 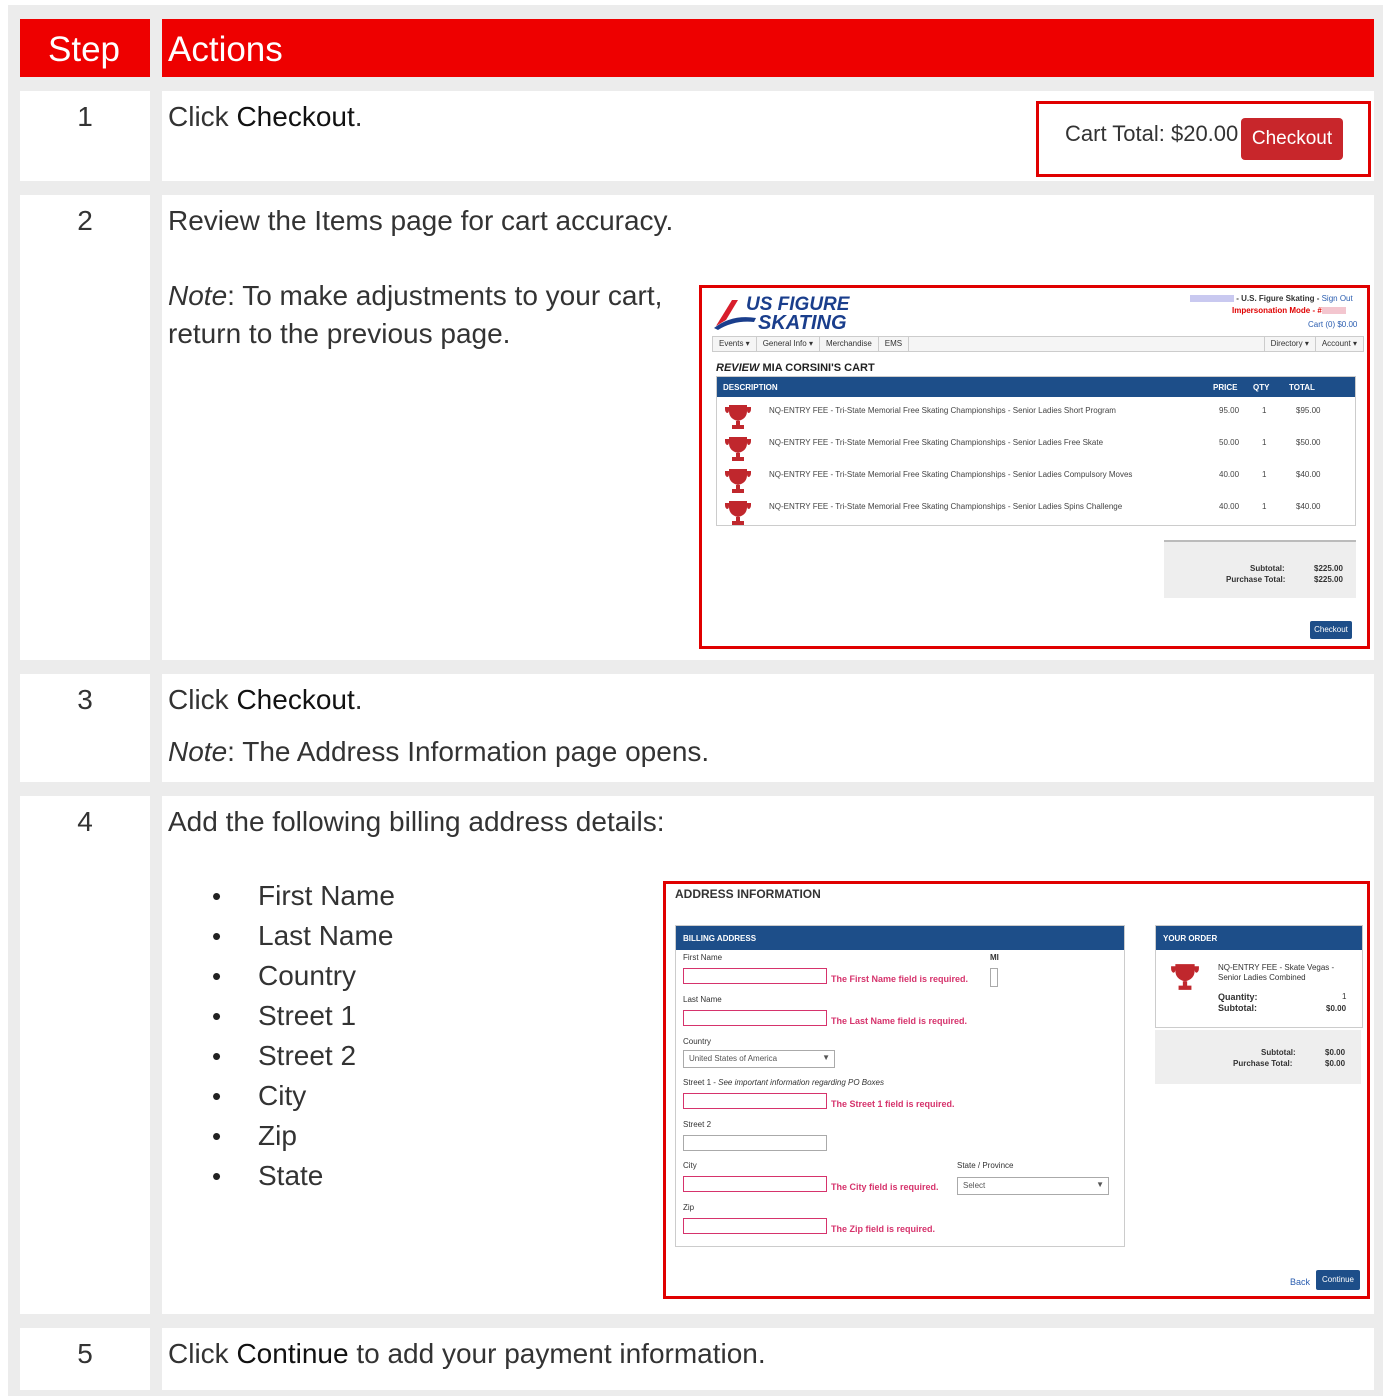 What do you see at coordinates (900, 938) in the screenshot?
I see `billing-header: BILLING ADDRESS` at bounding box center [900, 938].